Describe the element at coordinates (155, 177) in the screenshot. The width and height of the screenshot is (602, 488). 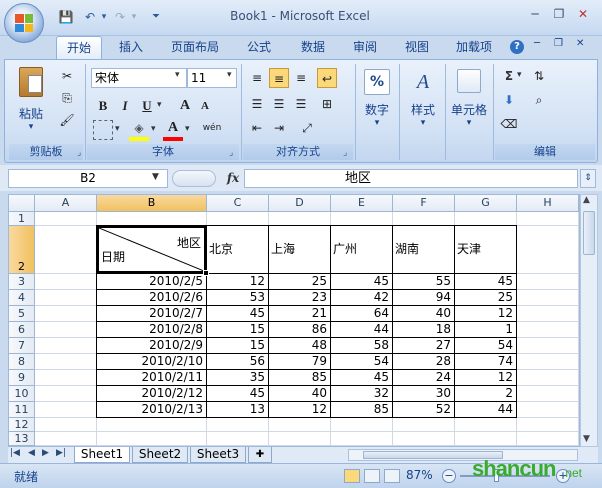
I see `name-box-dropdown-icon: ▼` at that location.